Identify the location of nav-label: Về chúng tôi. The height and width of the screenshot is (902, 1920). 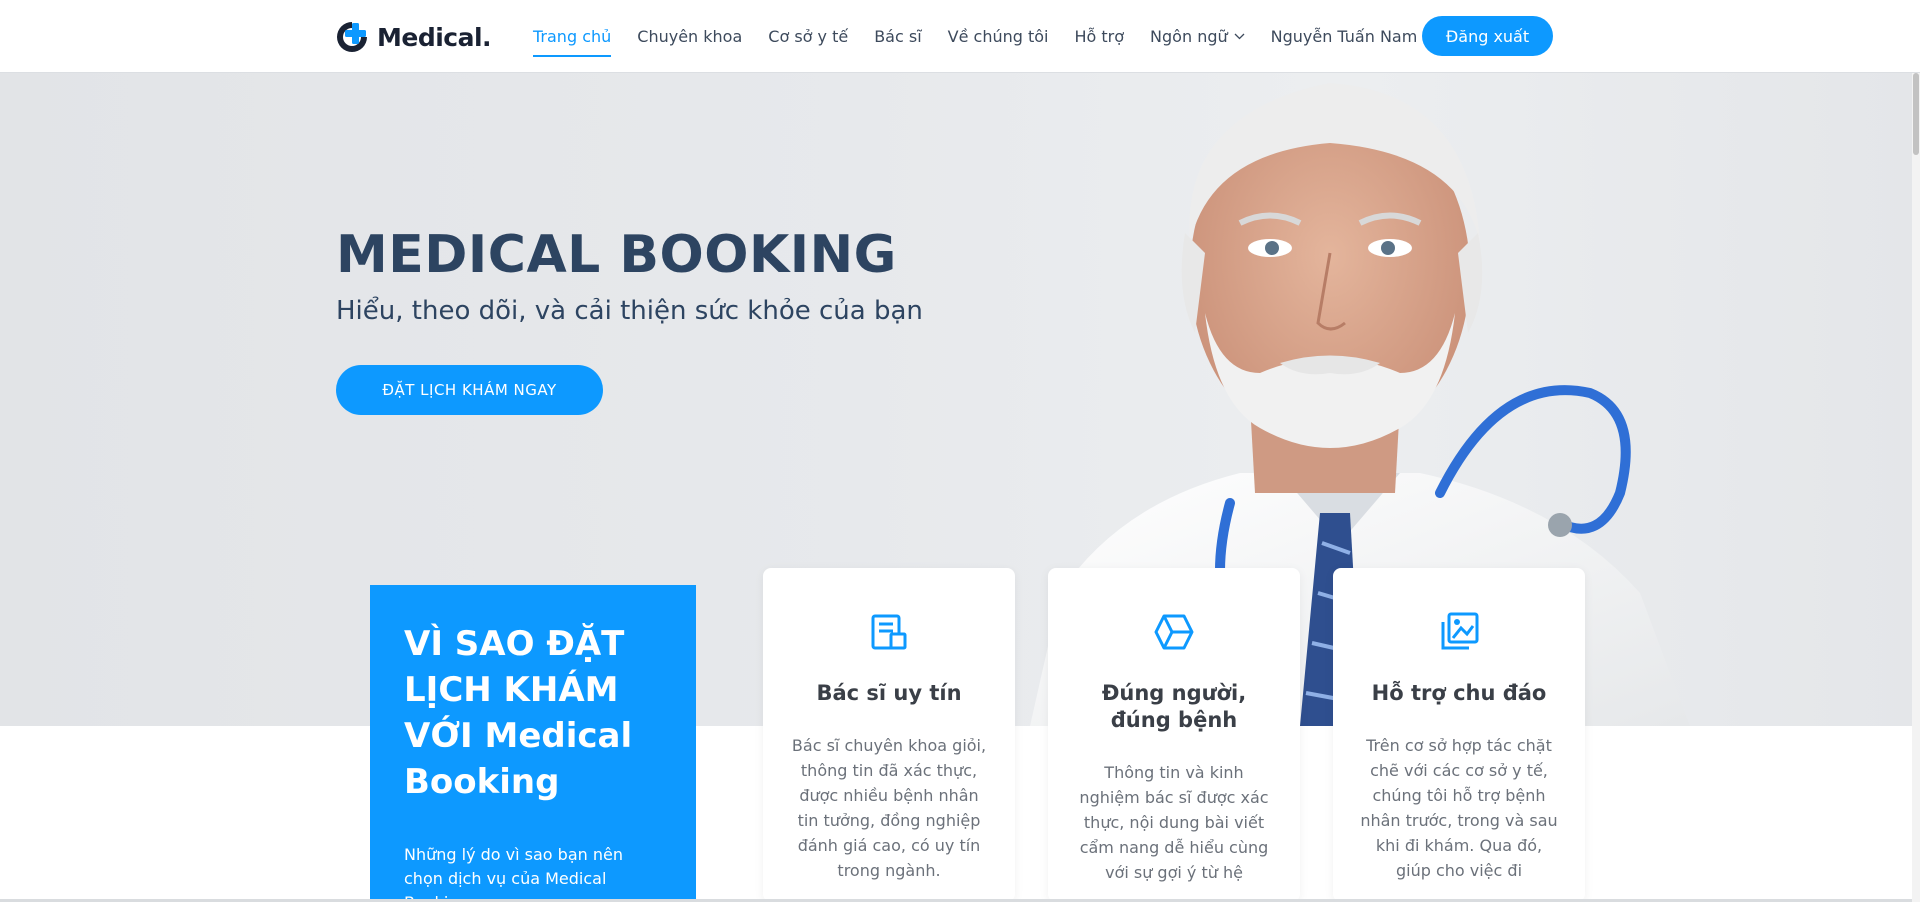
(998, 36).